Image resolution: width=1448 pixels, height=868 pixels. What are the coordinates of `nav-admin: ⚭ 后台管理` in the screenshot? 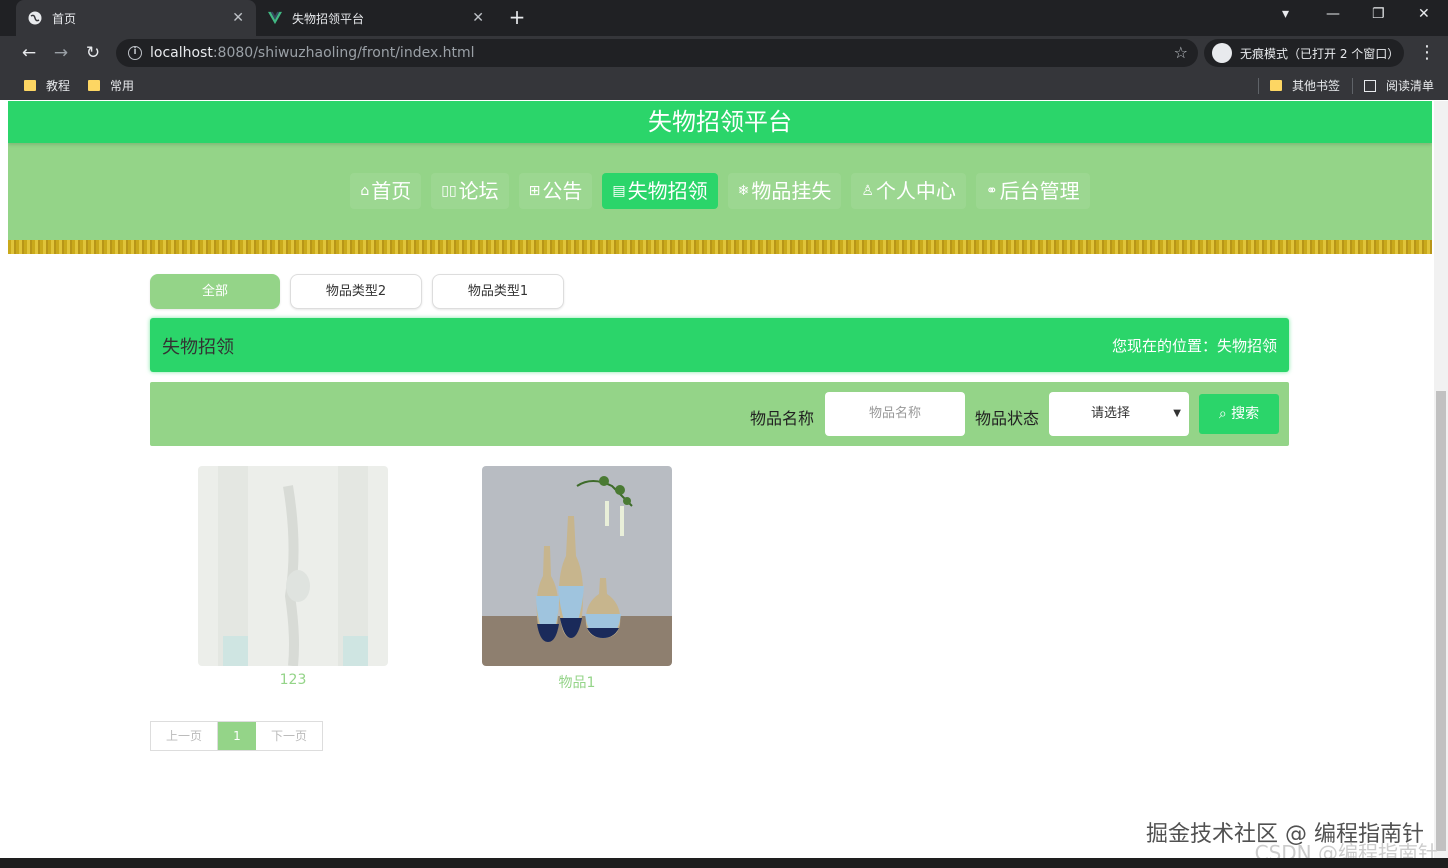 It's located at (1032, 191).